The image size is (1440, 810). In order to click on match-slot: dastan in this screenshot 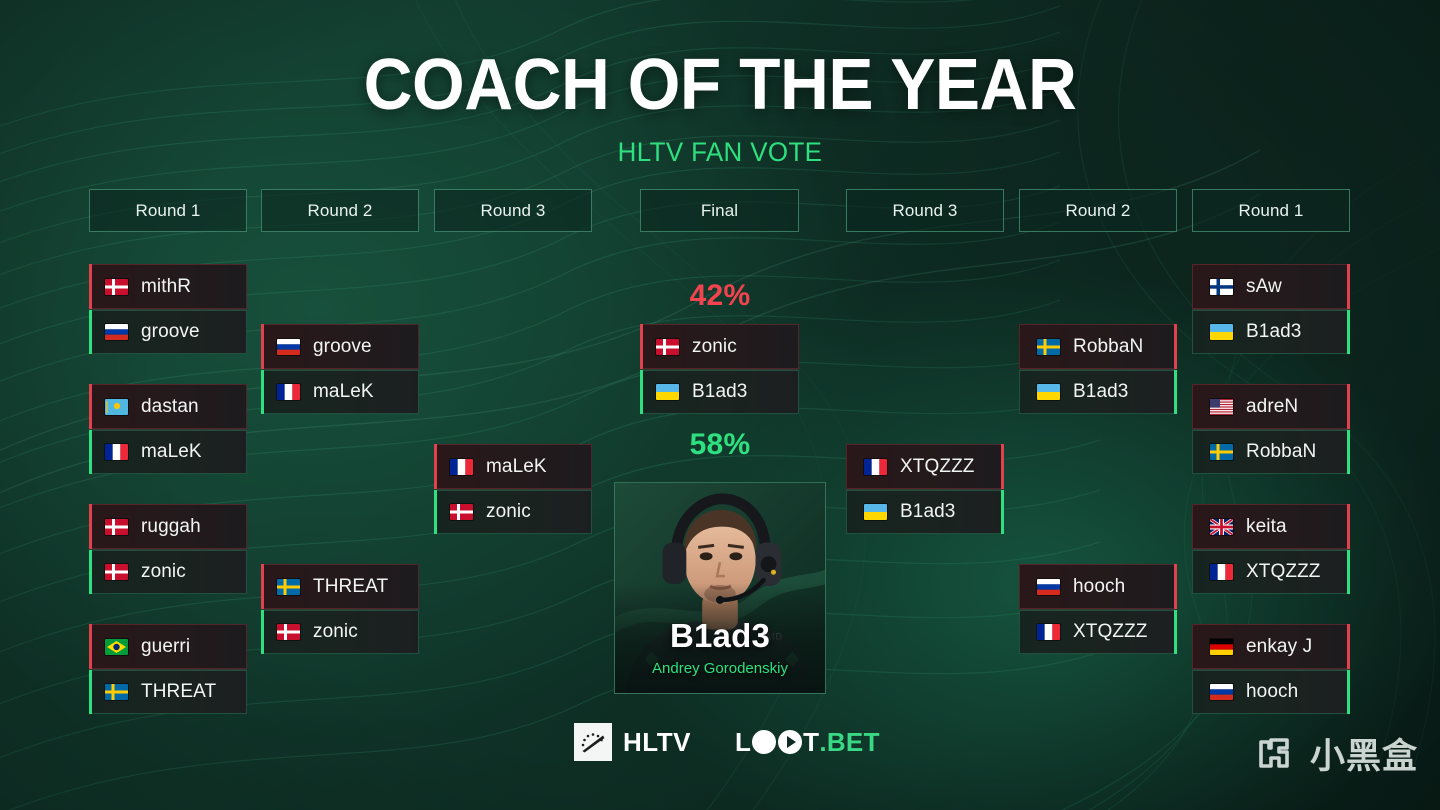, I will do `click(168, 406)`.